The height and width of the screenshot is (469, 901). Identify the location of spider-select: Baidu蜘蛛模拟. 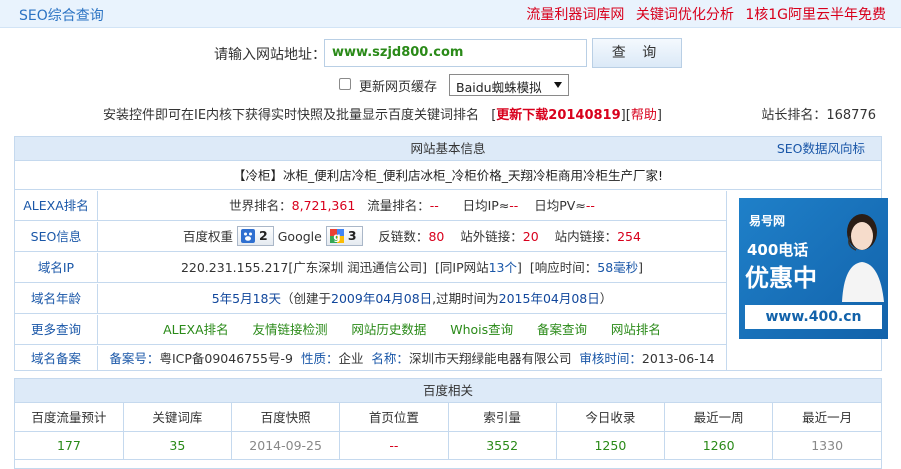
(509, 85).